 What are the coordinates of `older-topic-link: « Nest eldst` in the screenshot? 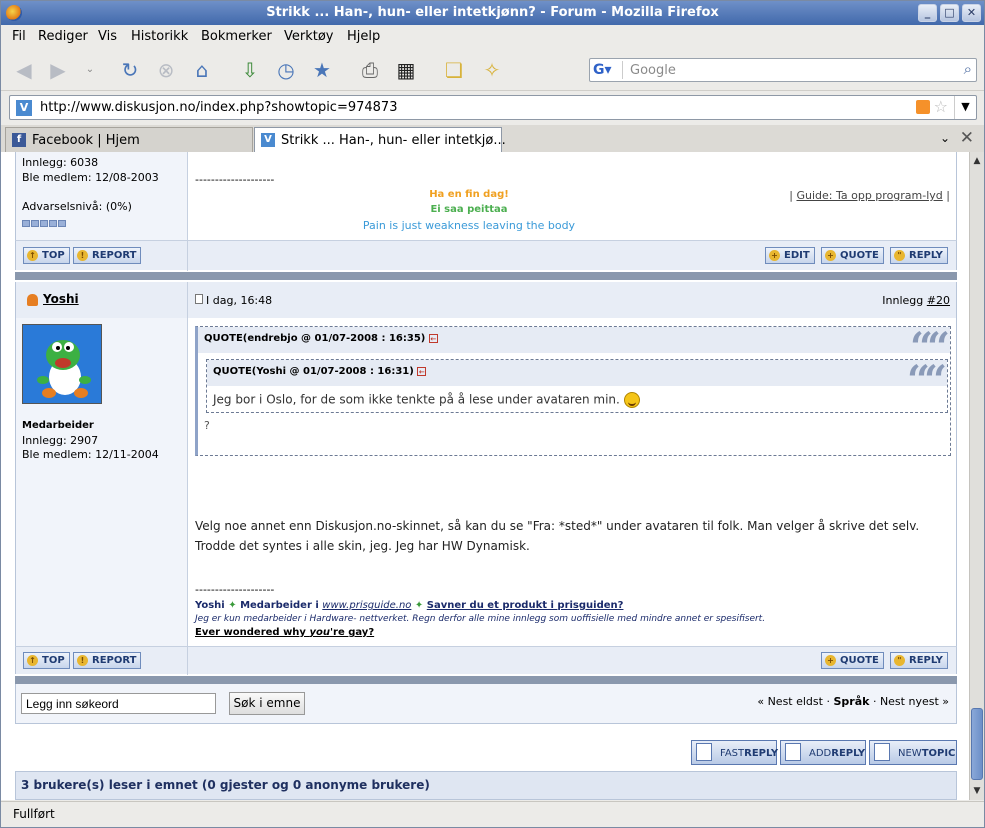 It's located at (790, 701).